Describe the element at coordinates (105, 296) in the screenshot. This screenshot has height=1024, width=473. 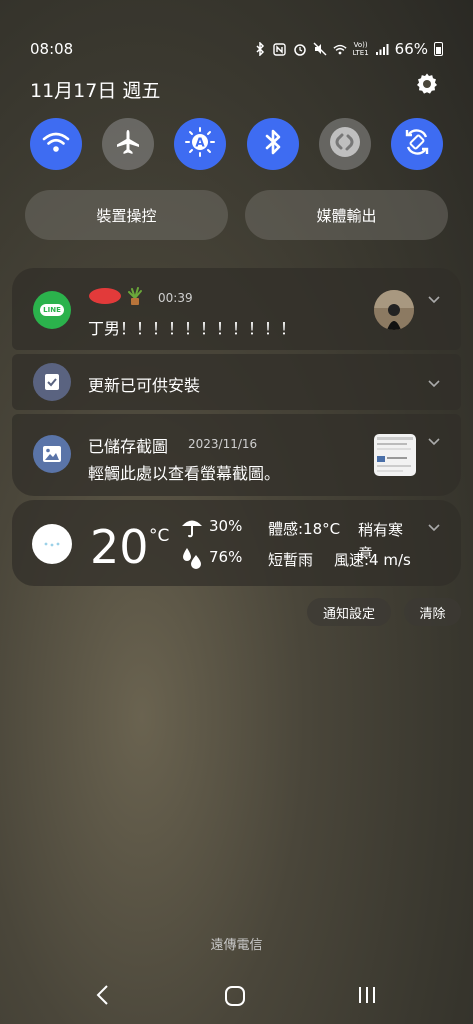
I see `sender-name-redacted` at that location.